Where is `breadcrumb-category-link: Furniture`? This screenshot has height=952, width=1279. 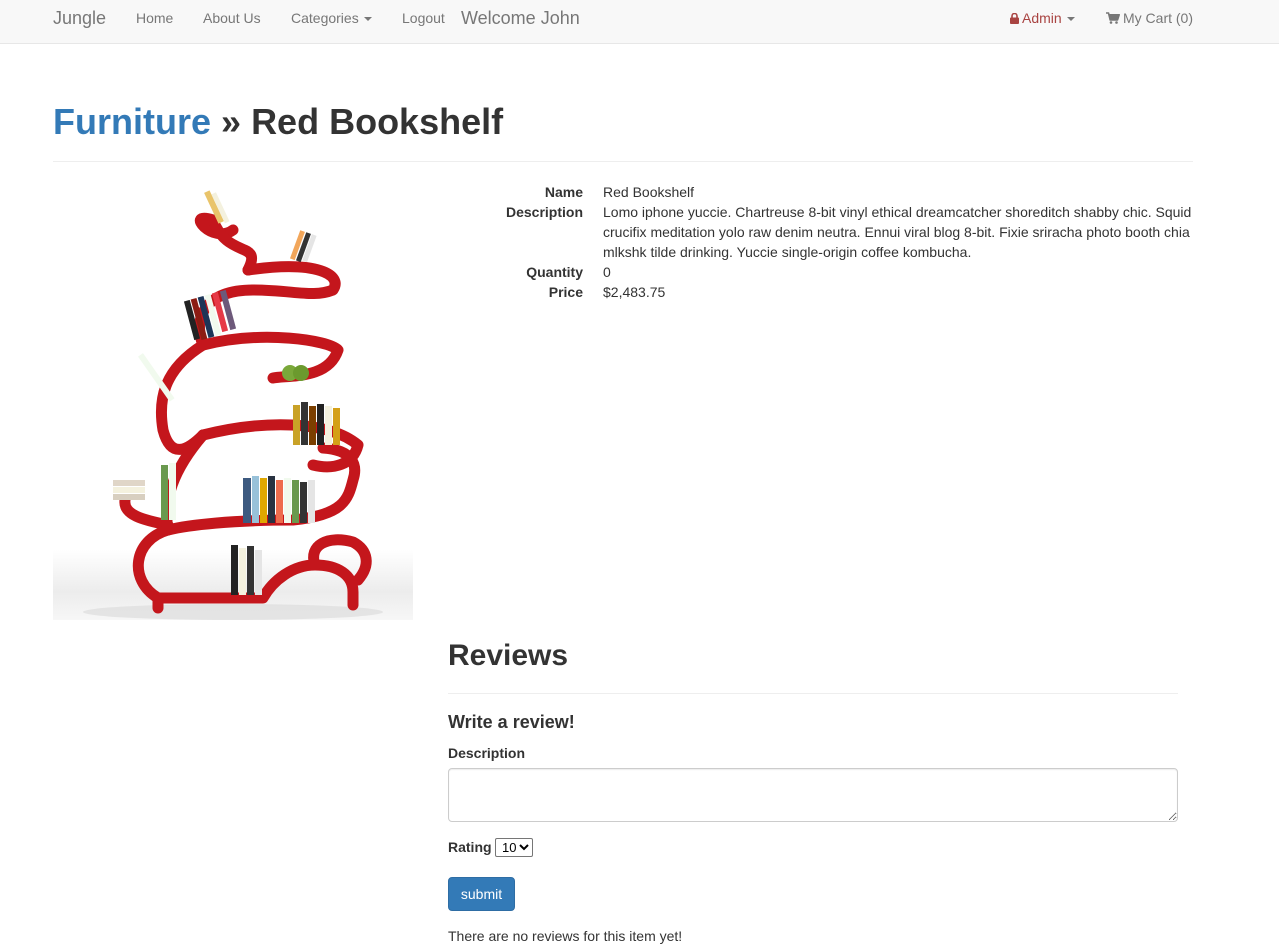 breadcrumb-category-link: Furniture is located at coordinates (132, 121).